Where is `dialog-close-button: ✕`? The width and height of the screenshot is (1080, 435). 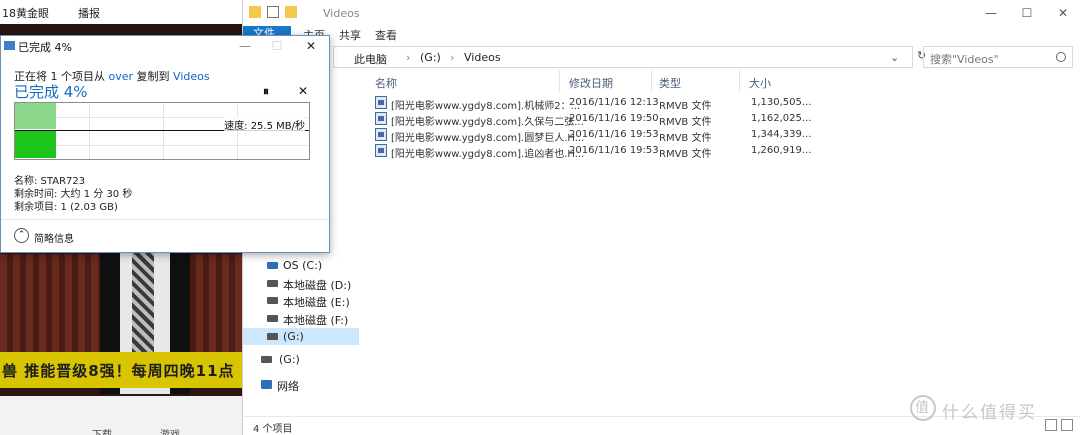
dialog-close-button: ✕ is located at coordinates (311, 46).